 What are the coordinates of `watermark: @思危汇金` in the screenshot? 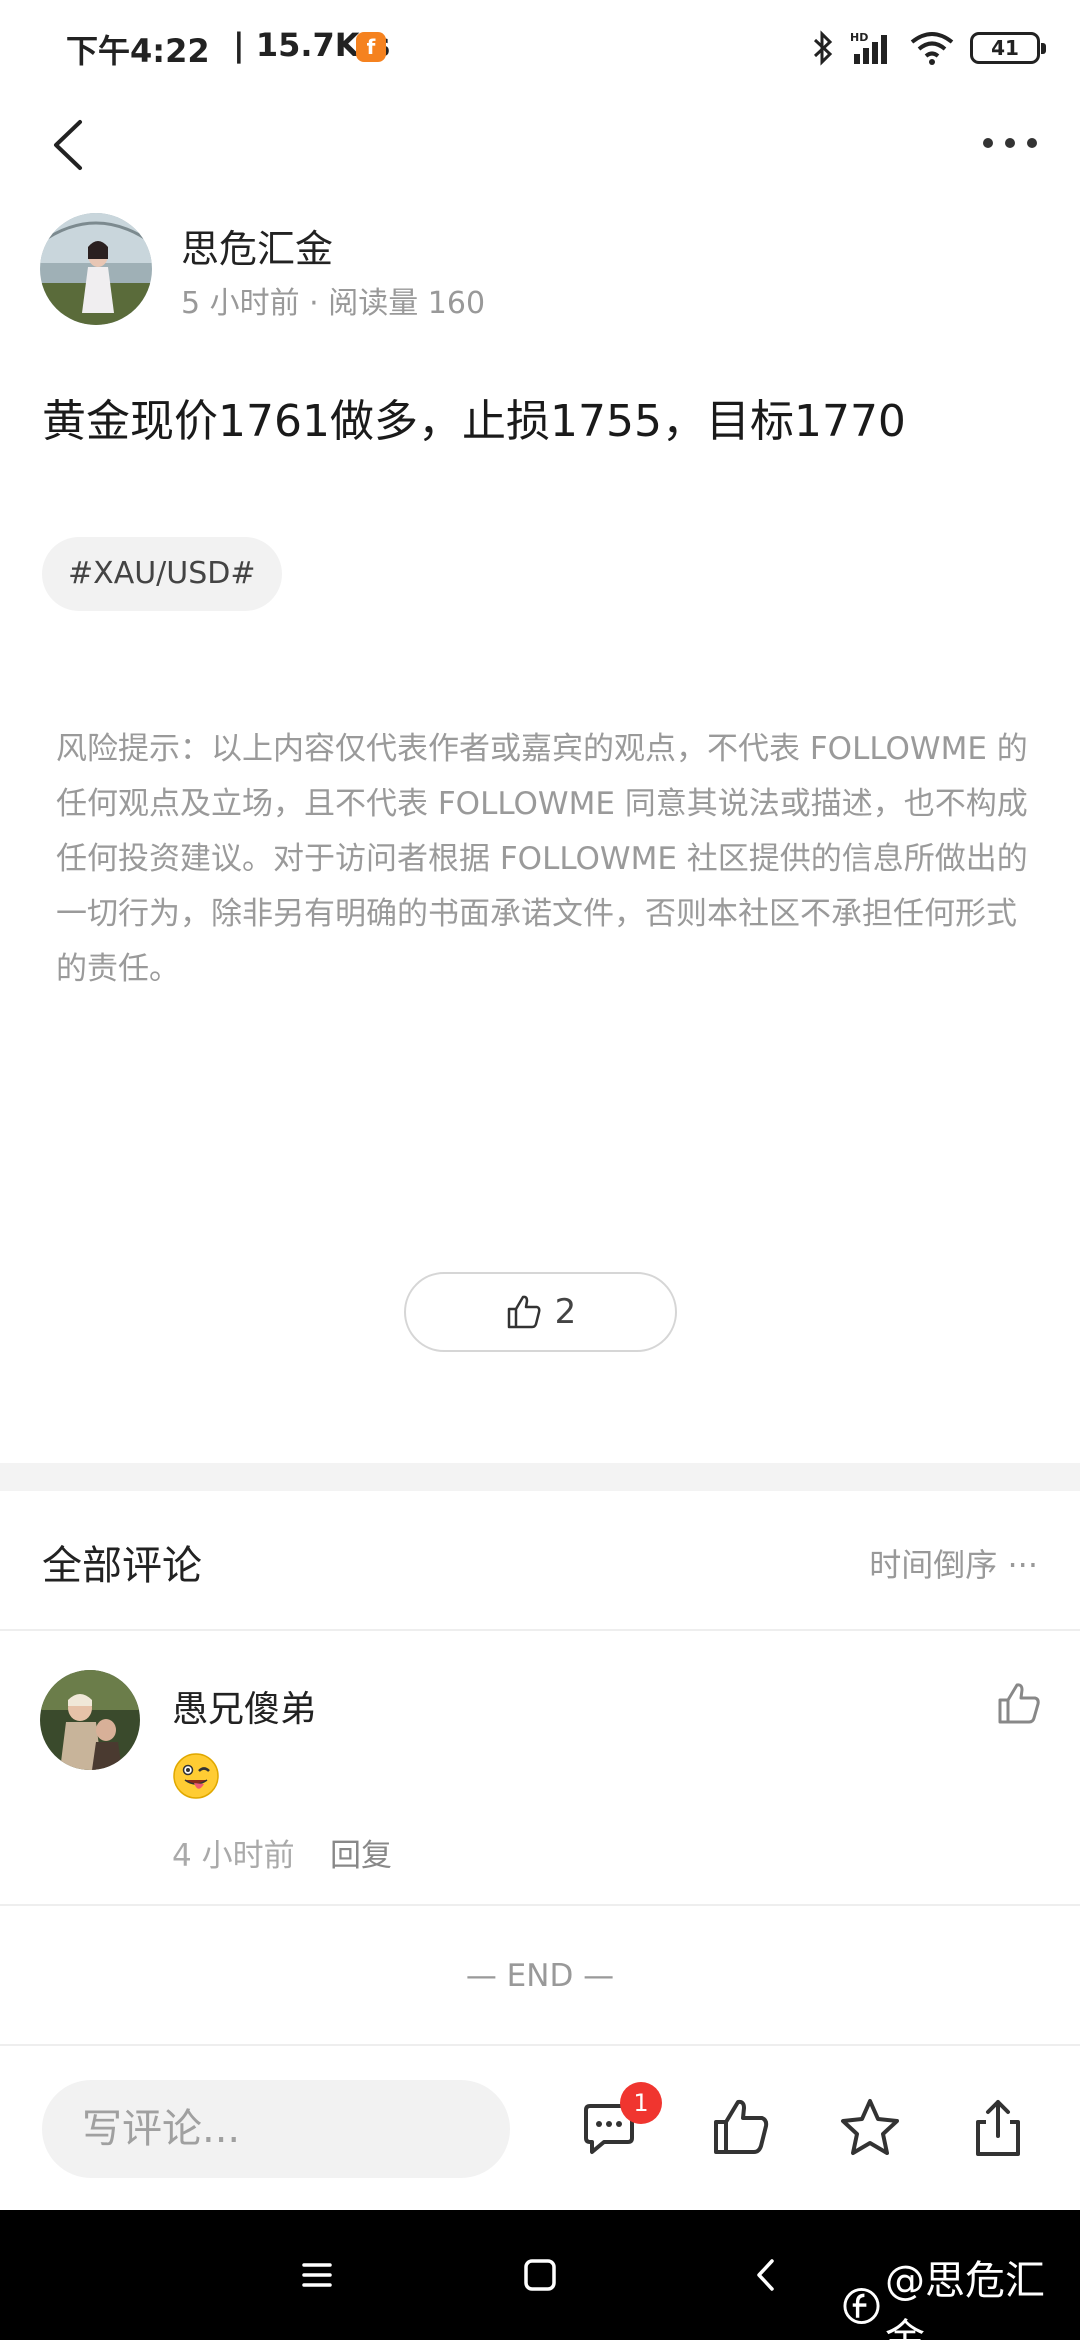 It's located at (961, 2294).